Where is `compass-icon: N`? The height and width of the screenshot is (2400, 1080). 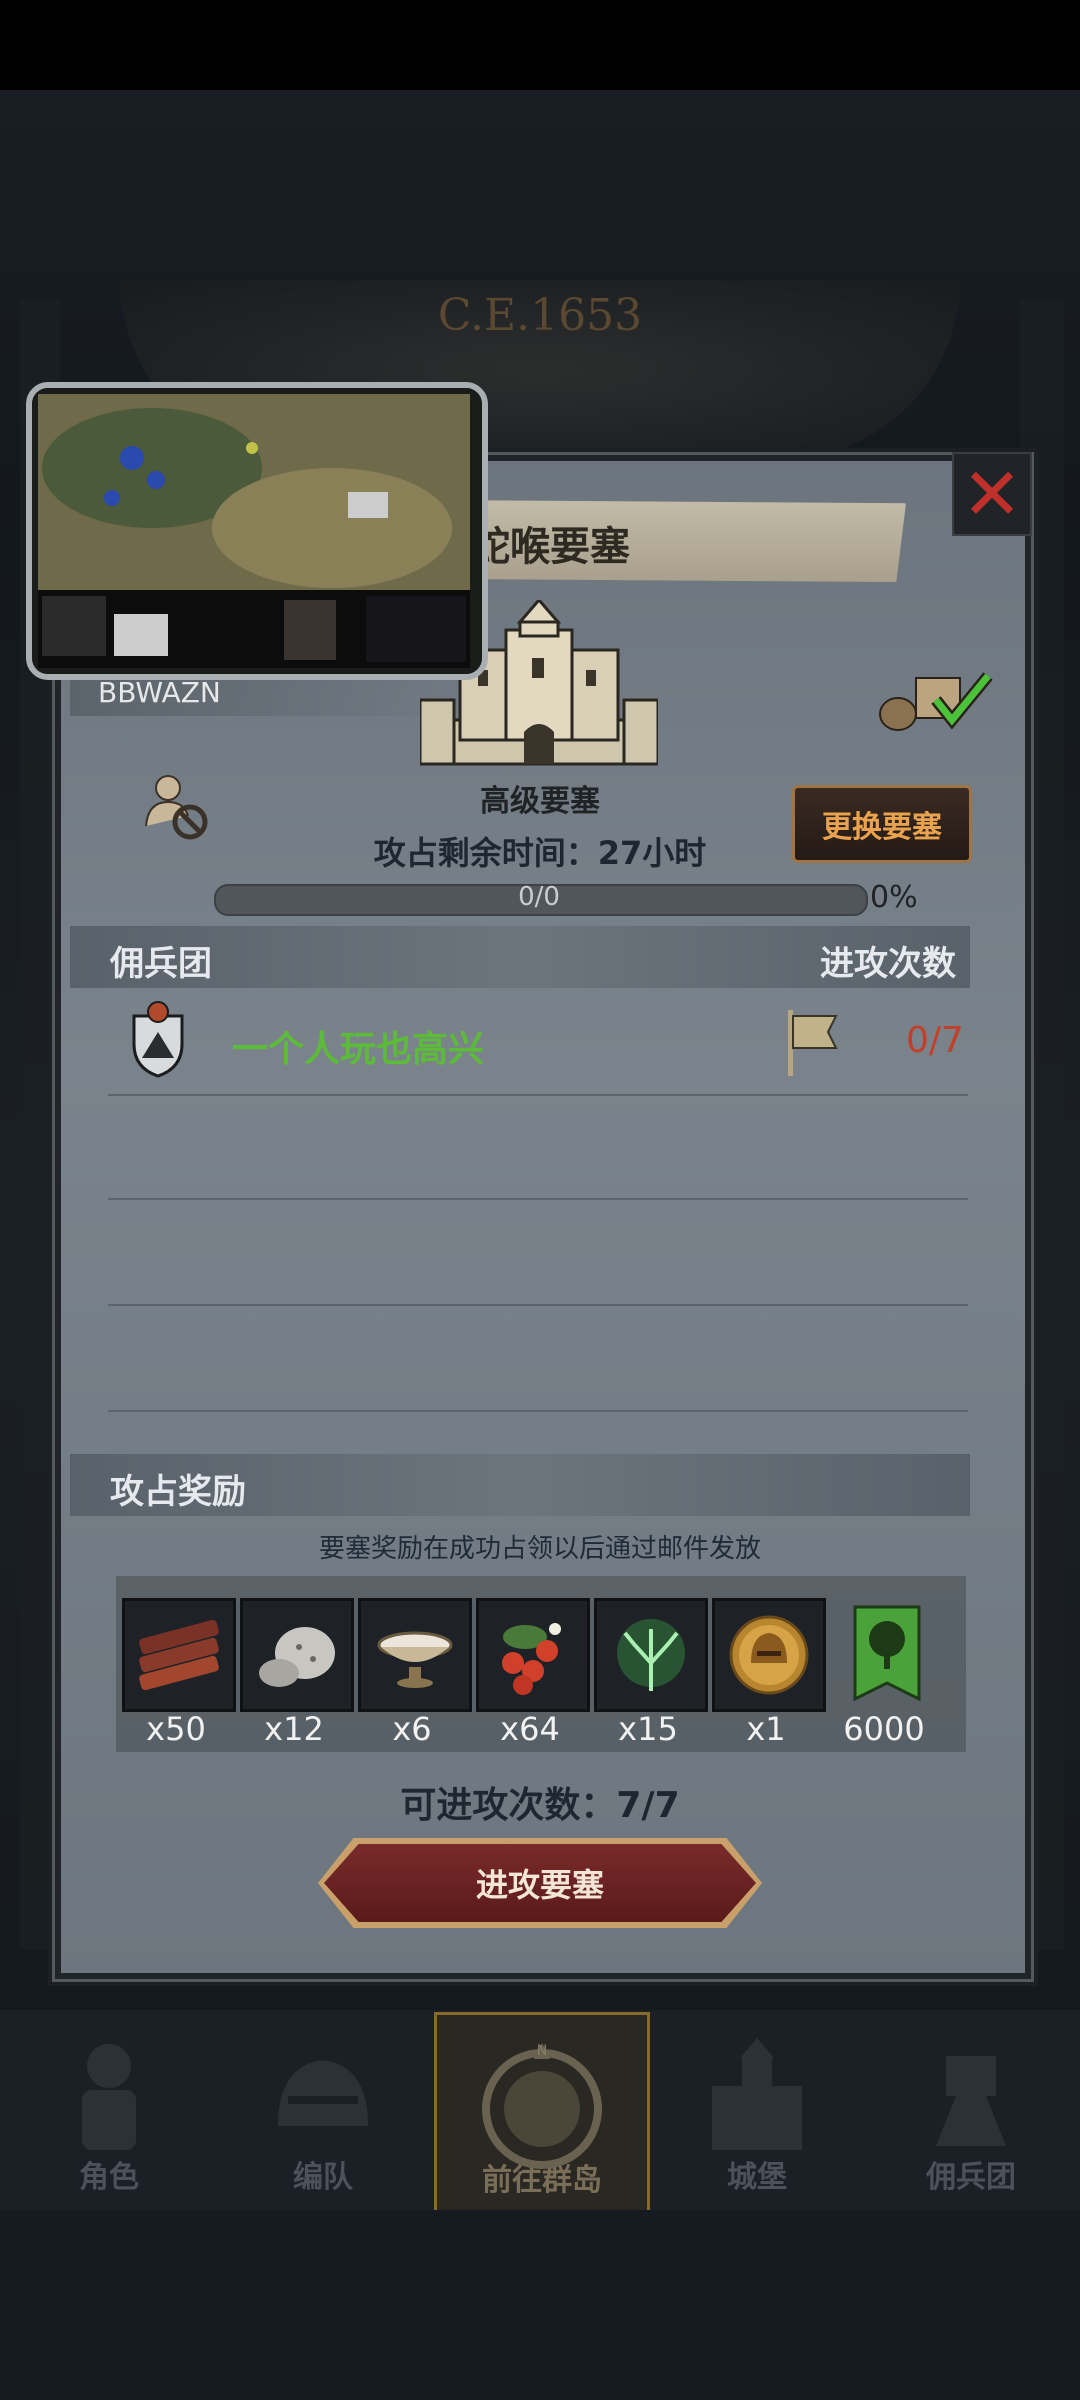
compass-icon: N is located at coordinates (542, 2106).